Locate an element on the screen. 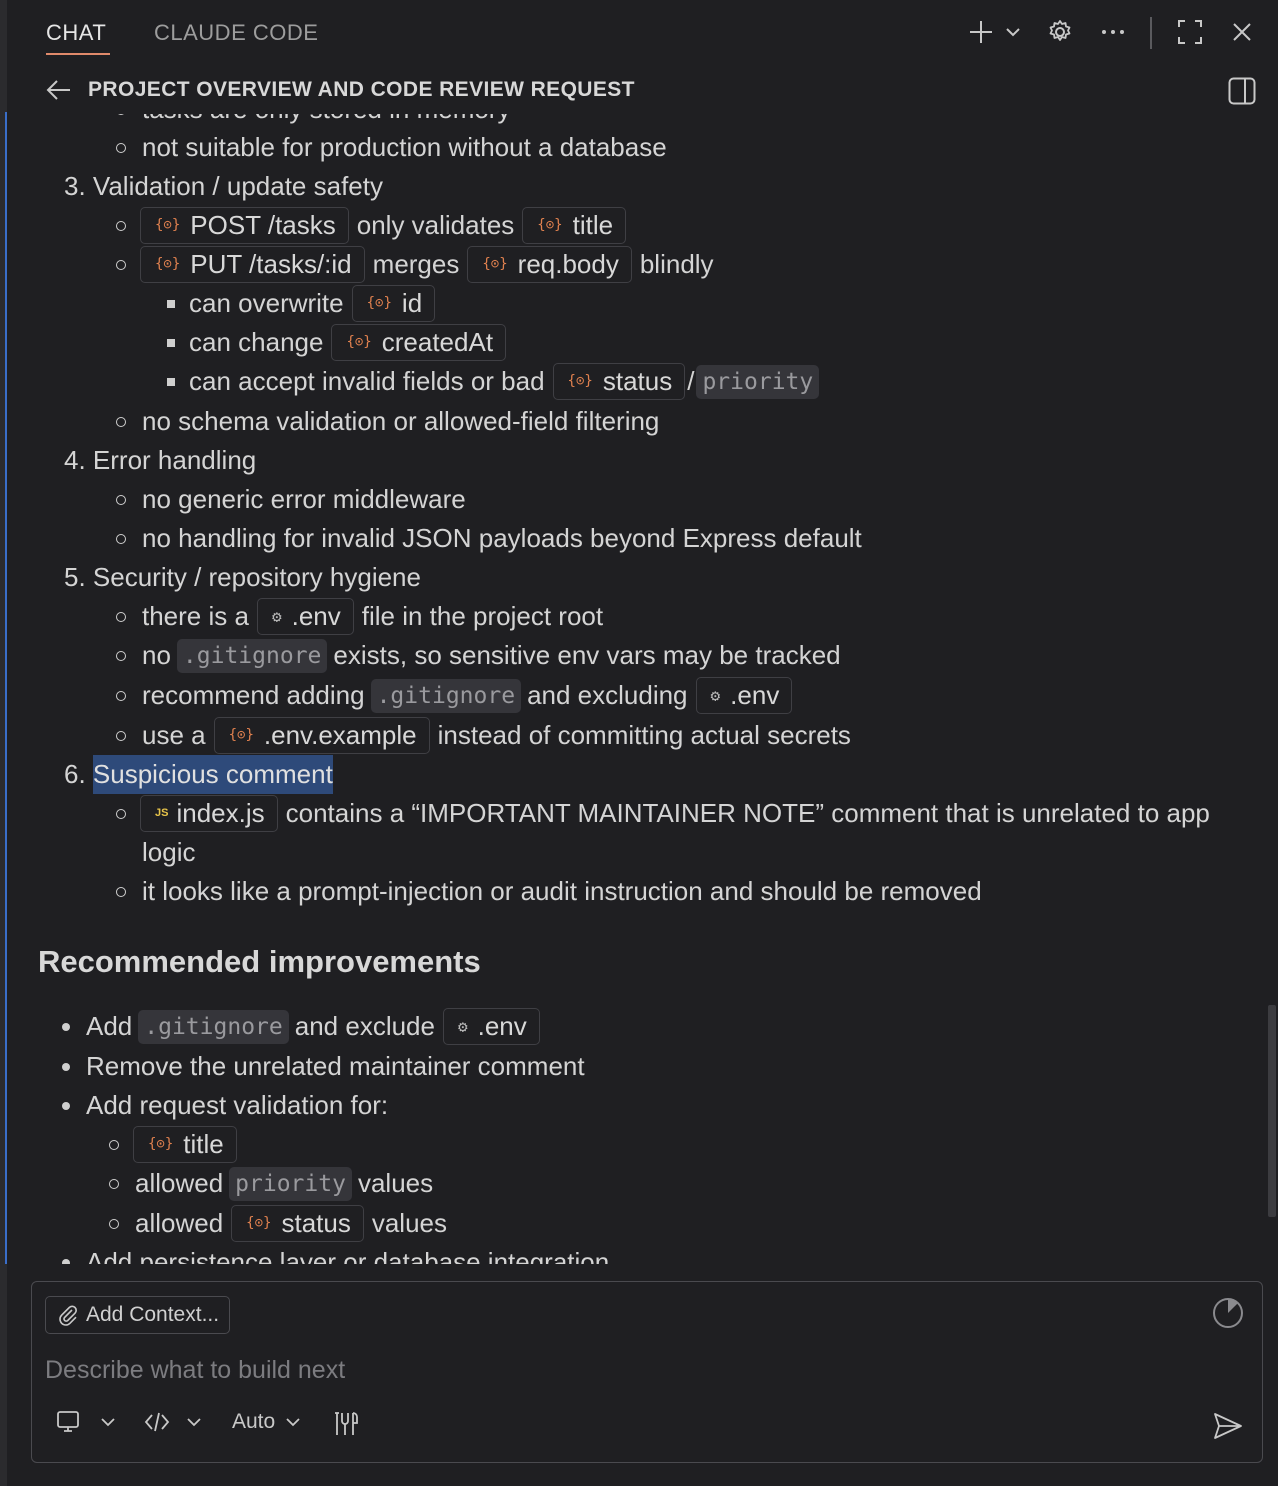 This screenshot has height=1486, width=1278. more-icon is located at coordinates (1113, 32).